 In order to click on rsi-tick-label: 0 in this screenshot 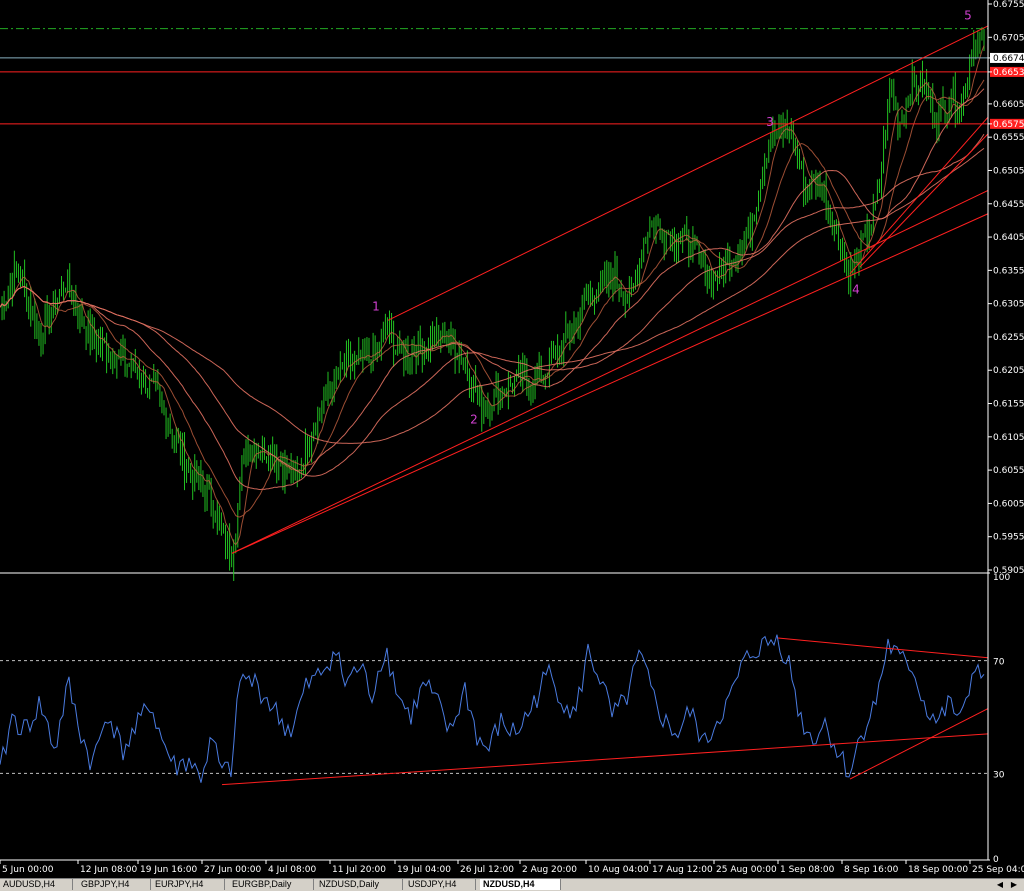, I will do `click(996, 860)`.